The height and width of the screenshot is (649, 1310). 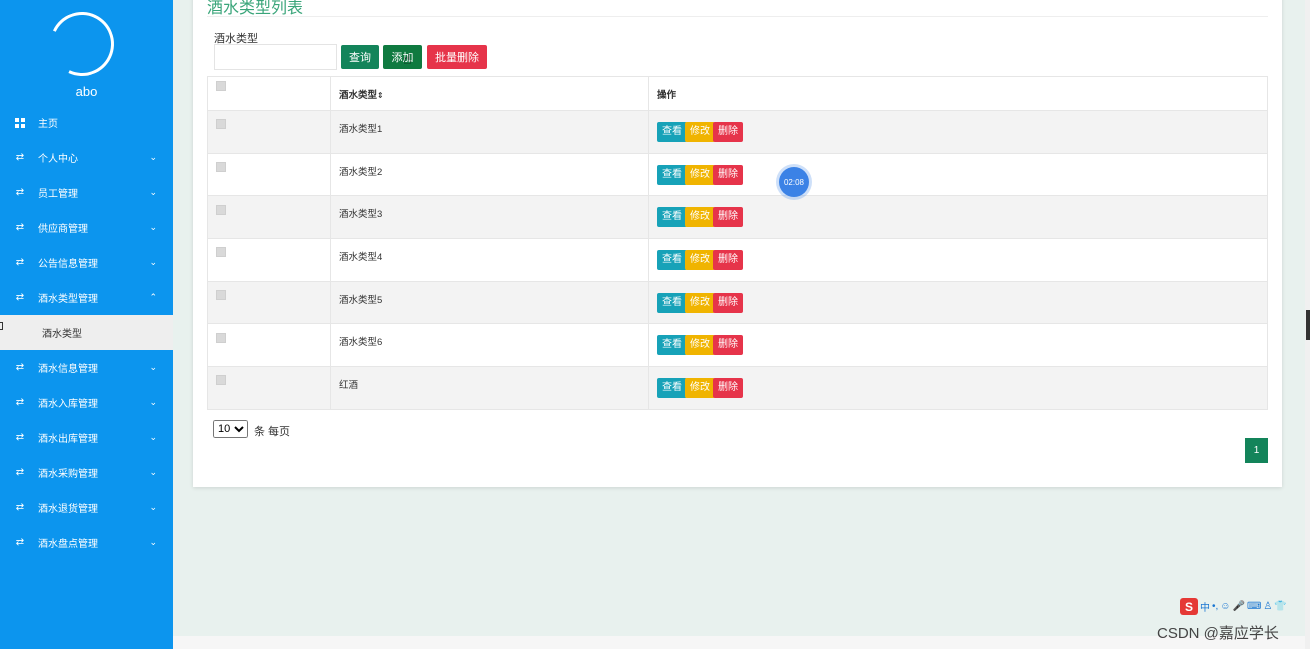 I want to click on keyboard-icon: ⌨, so click(x=1254, y=606).